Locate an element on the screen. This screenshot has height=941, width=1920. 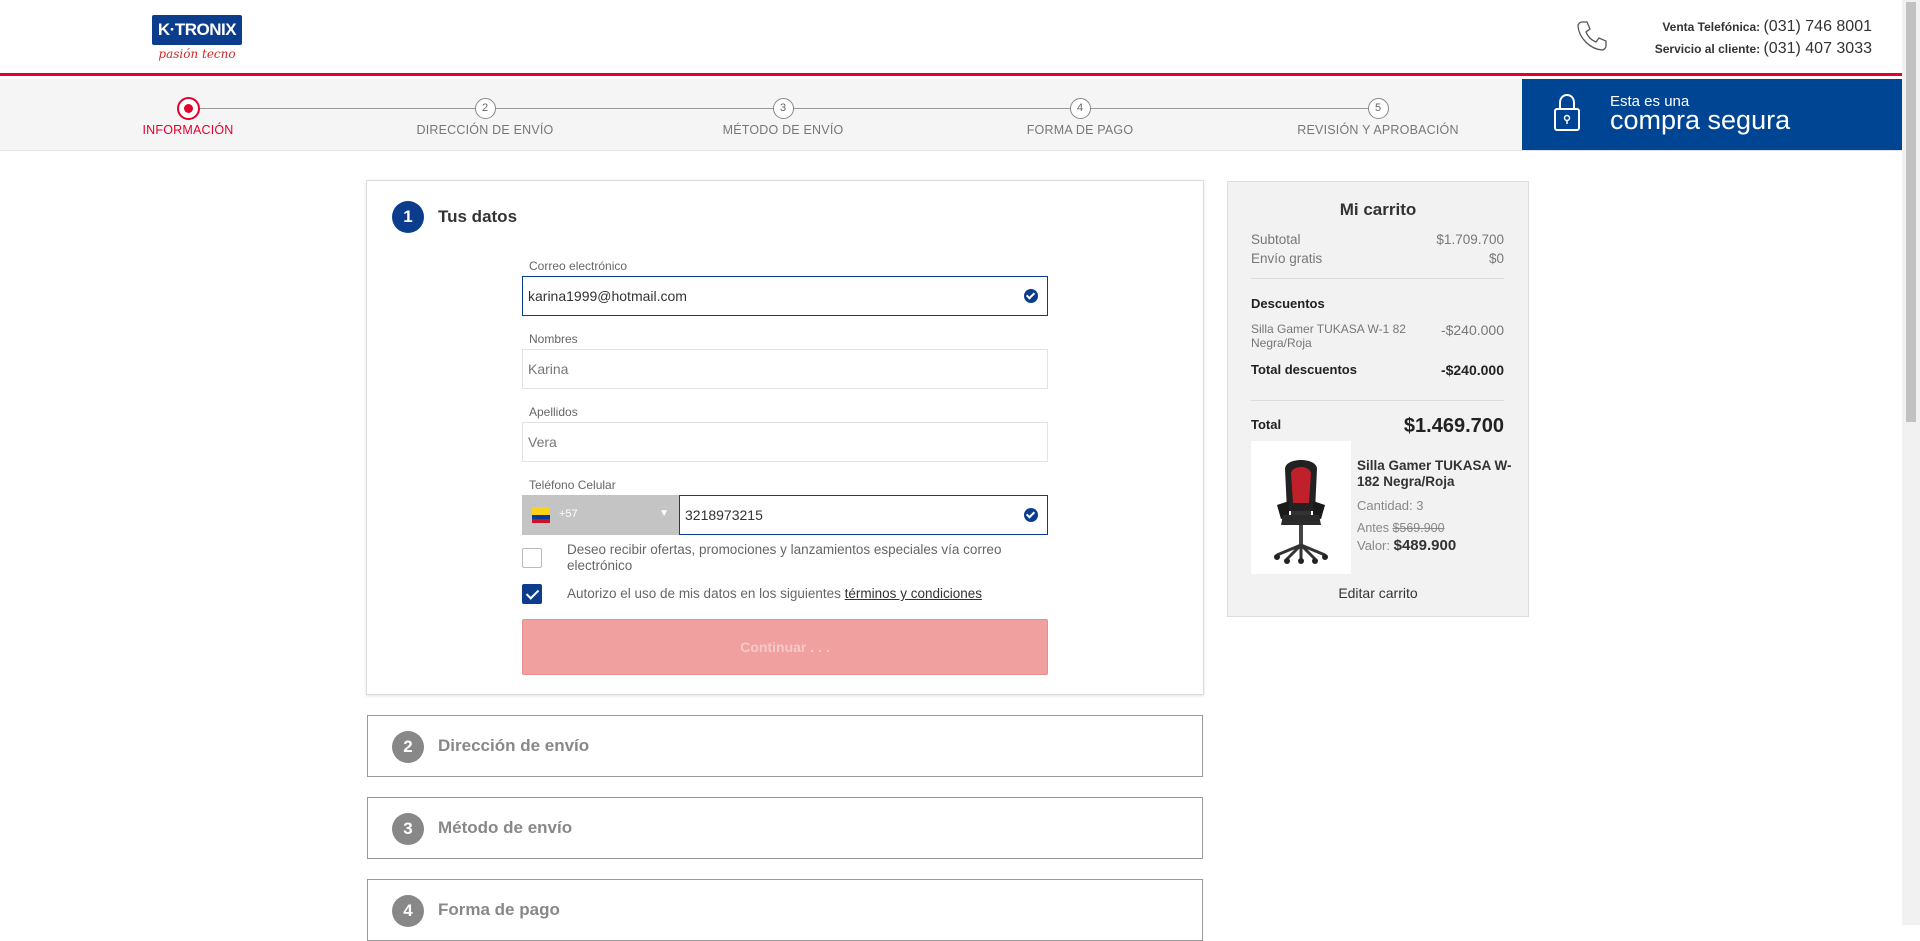
lastnames-value: Vera is located at coordinates (542, 442).